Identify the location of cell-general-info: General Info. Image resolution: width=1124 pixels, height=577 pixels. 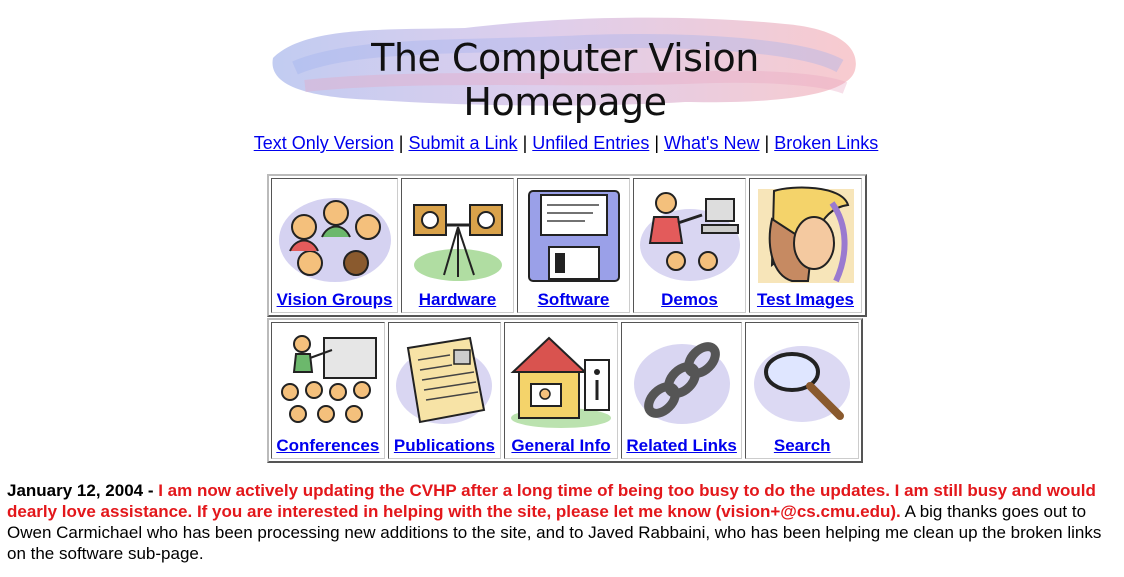
(561, 390).